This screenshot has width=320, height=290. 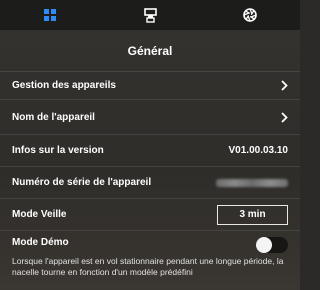 I want to click on aperture-icon, so click(x=250, y=15).